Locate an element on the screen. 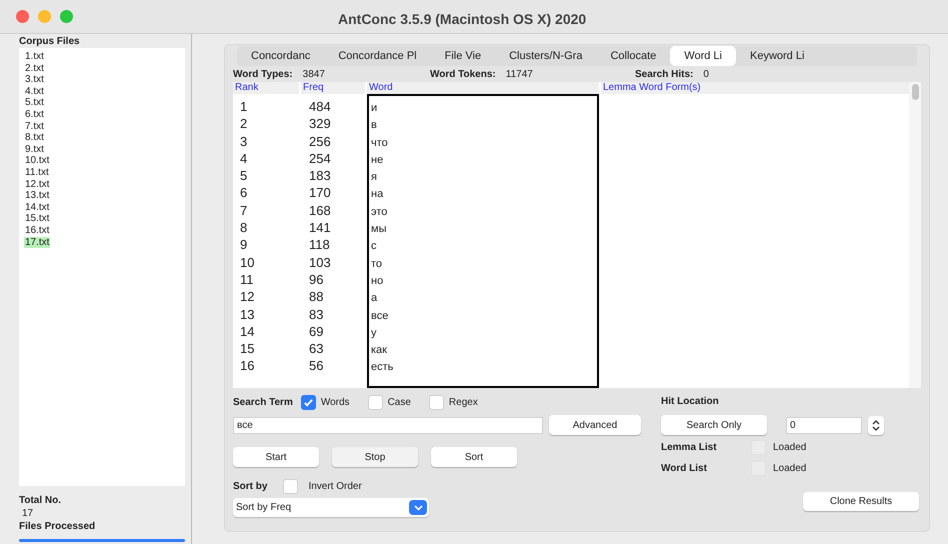 The width and height of the screenshot is (948, 544). file-item: 2.txt is located at coordinates (34, 68).